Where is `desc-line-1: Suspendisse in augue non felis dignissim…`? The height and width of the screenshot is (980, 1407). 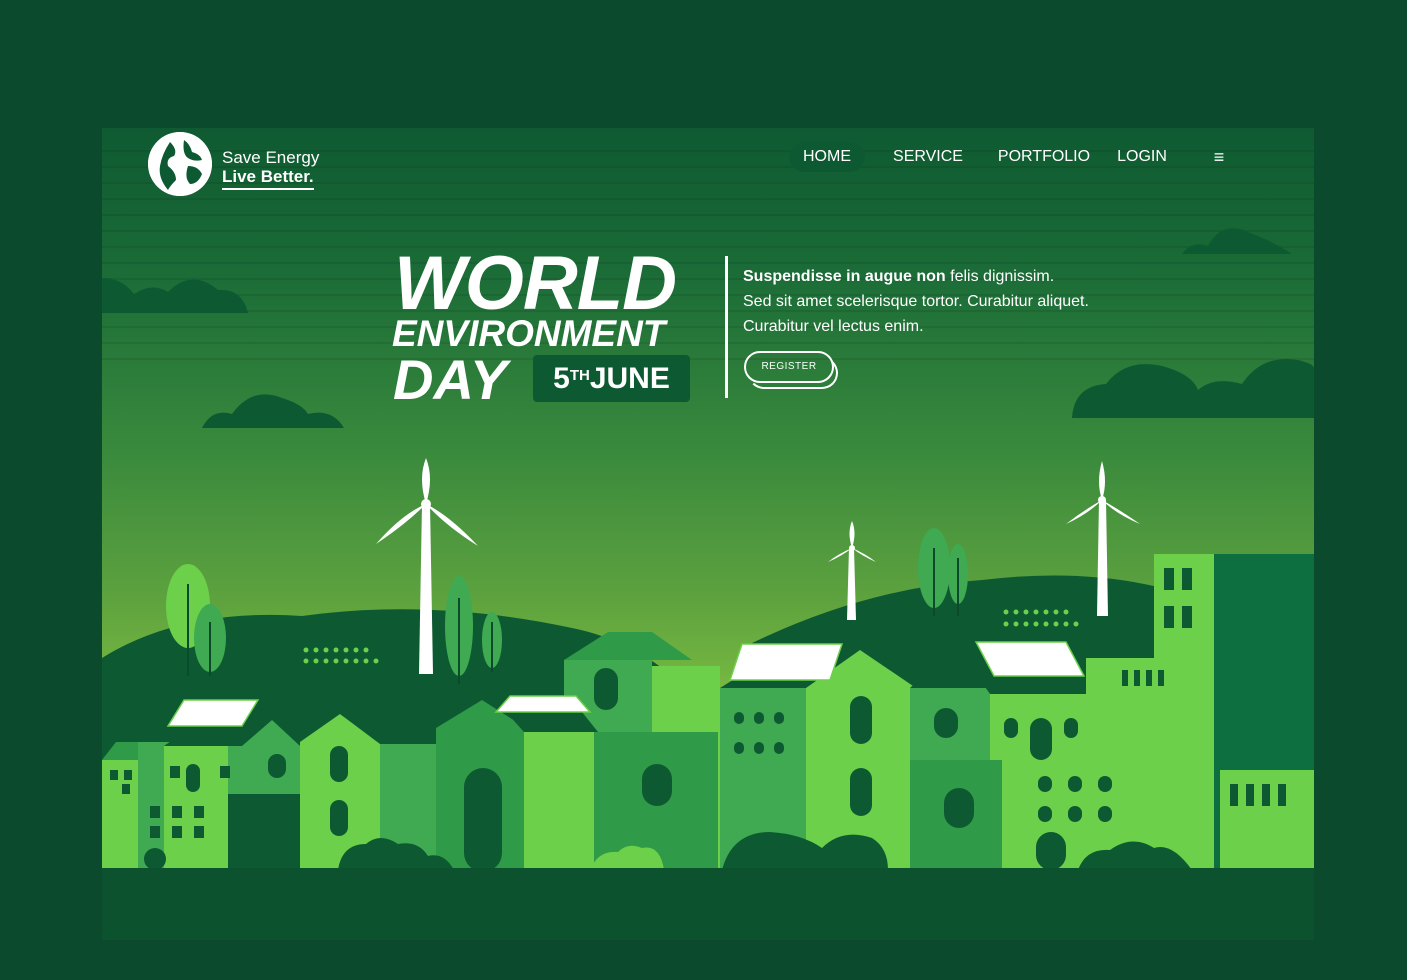
desc-line-1: Suspendisse in augue non felis dignissim… is located at coordinates (953, 276).